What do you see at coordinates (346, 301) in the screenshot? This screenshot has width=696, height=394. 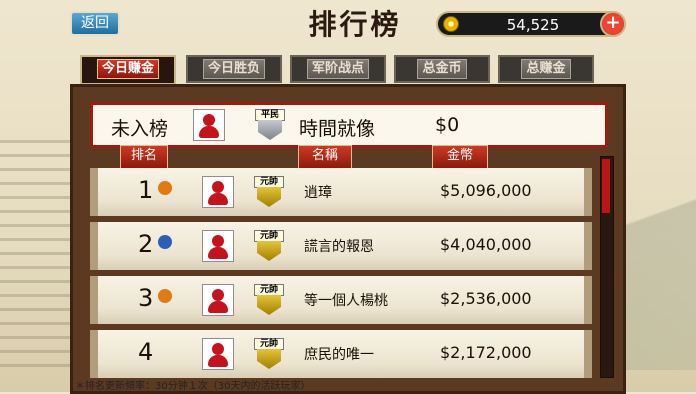 I see `player-name: 等一個人楊桃` at bounding box center [346, 301].